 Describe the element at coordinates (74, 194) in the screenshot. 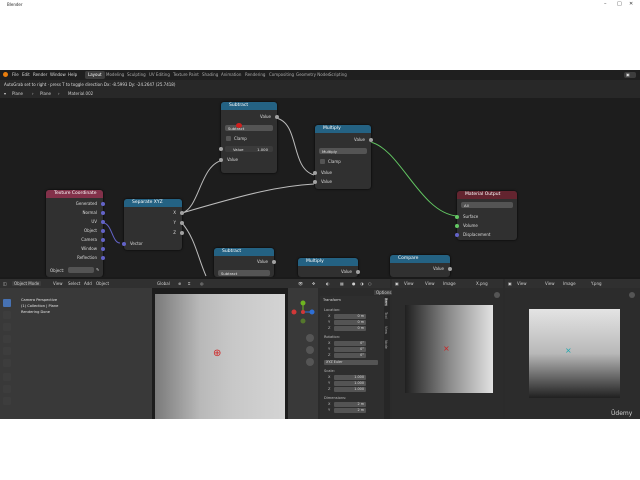

I see `node-header: Texture Coordinate` at that location.